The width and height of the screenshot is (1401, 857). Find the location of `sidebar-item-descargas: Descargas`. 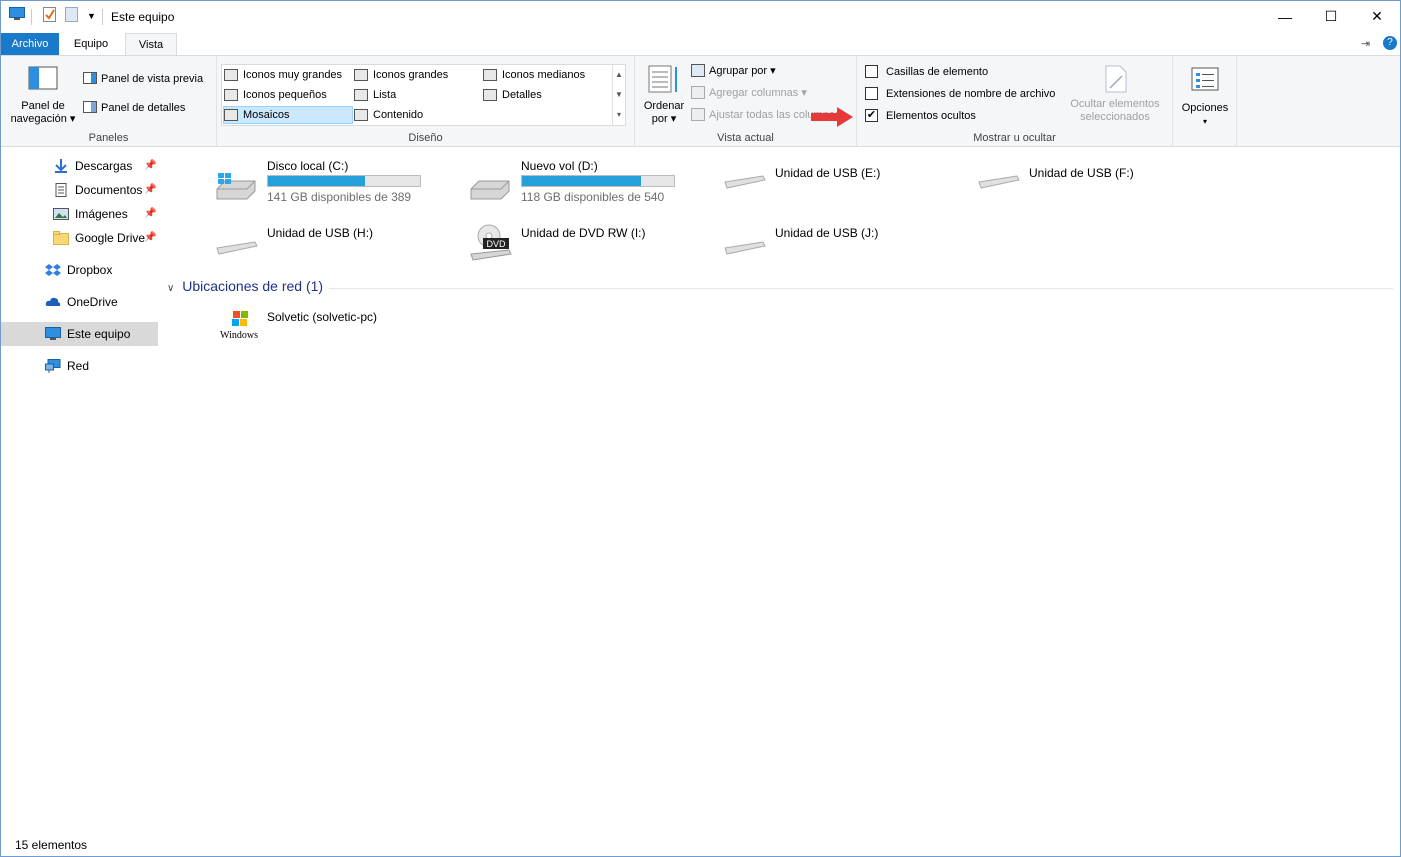

sidebar-item-descargas: Descargas is located at coordinates (92, 166).